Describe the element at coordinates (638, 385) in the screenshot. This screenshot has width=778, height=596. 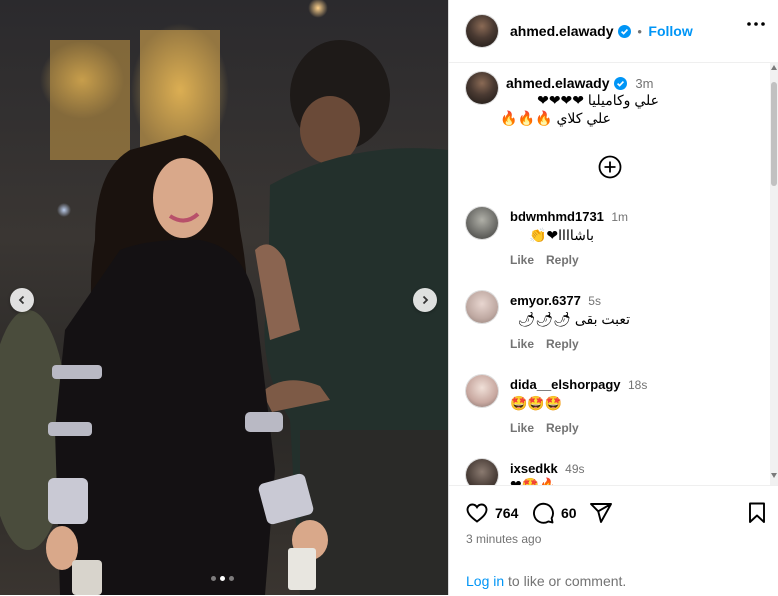
I see `comment-time: 18s` at that location.